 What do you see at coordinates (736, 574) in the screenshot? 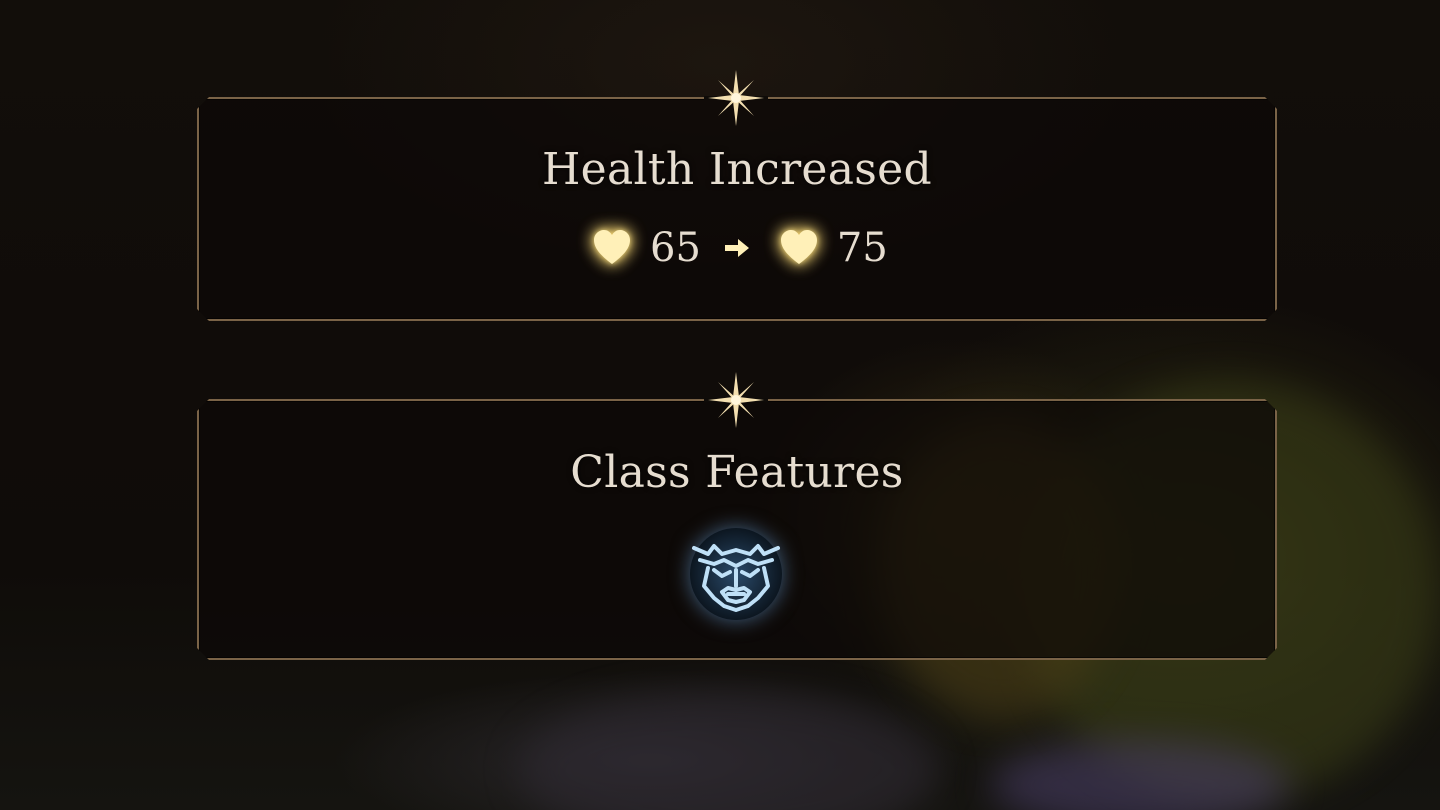
I see `barbarian-rage-mask-icon` at bounding box center [736, 574].